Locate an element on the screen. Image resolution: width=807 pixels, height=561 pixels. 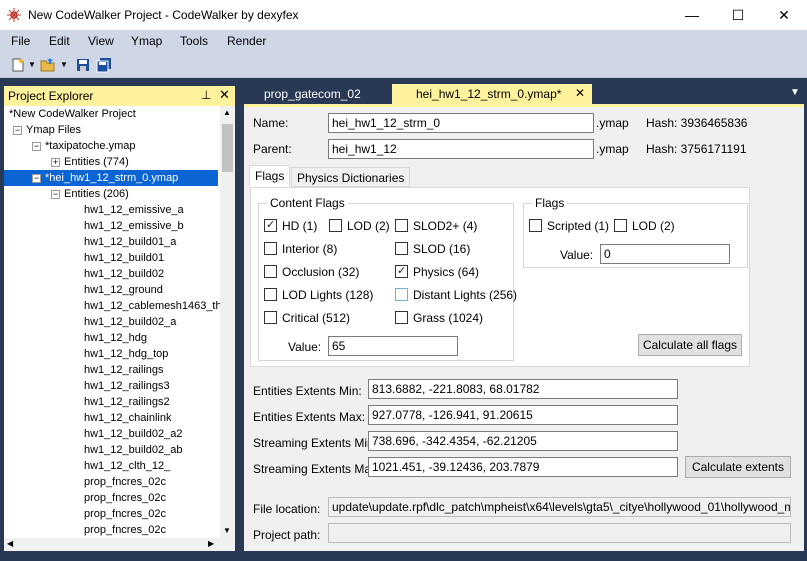
checkbox-grass: Grass (1024) is located at coordinates (439, 318).